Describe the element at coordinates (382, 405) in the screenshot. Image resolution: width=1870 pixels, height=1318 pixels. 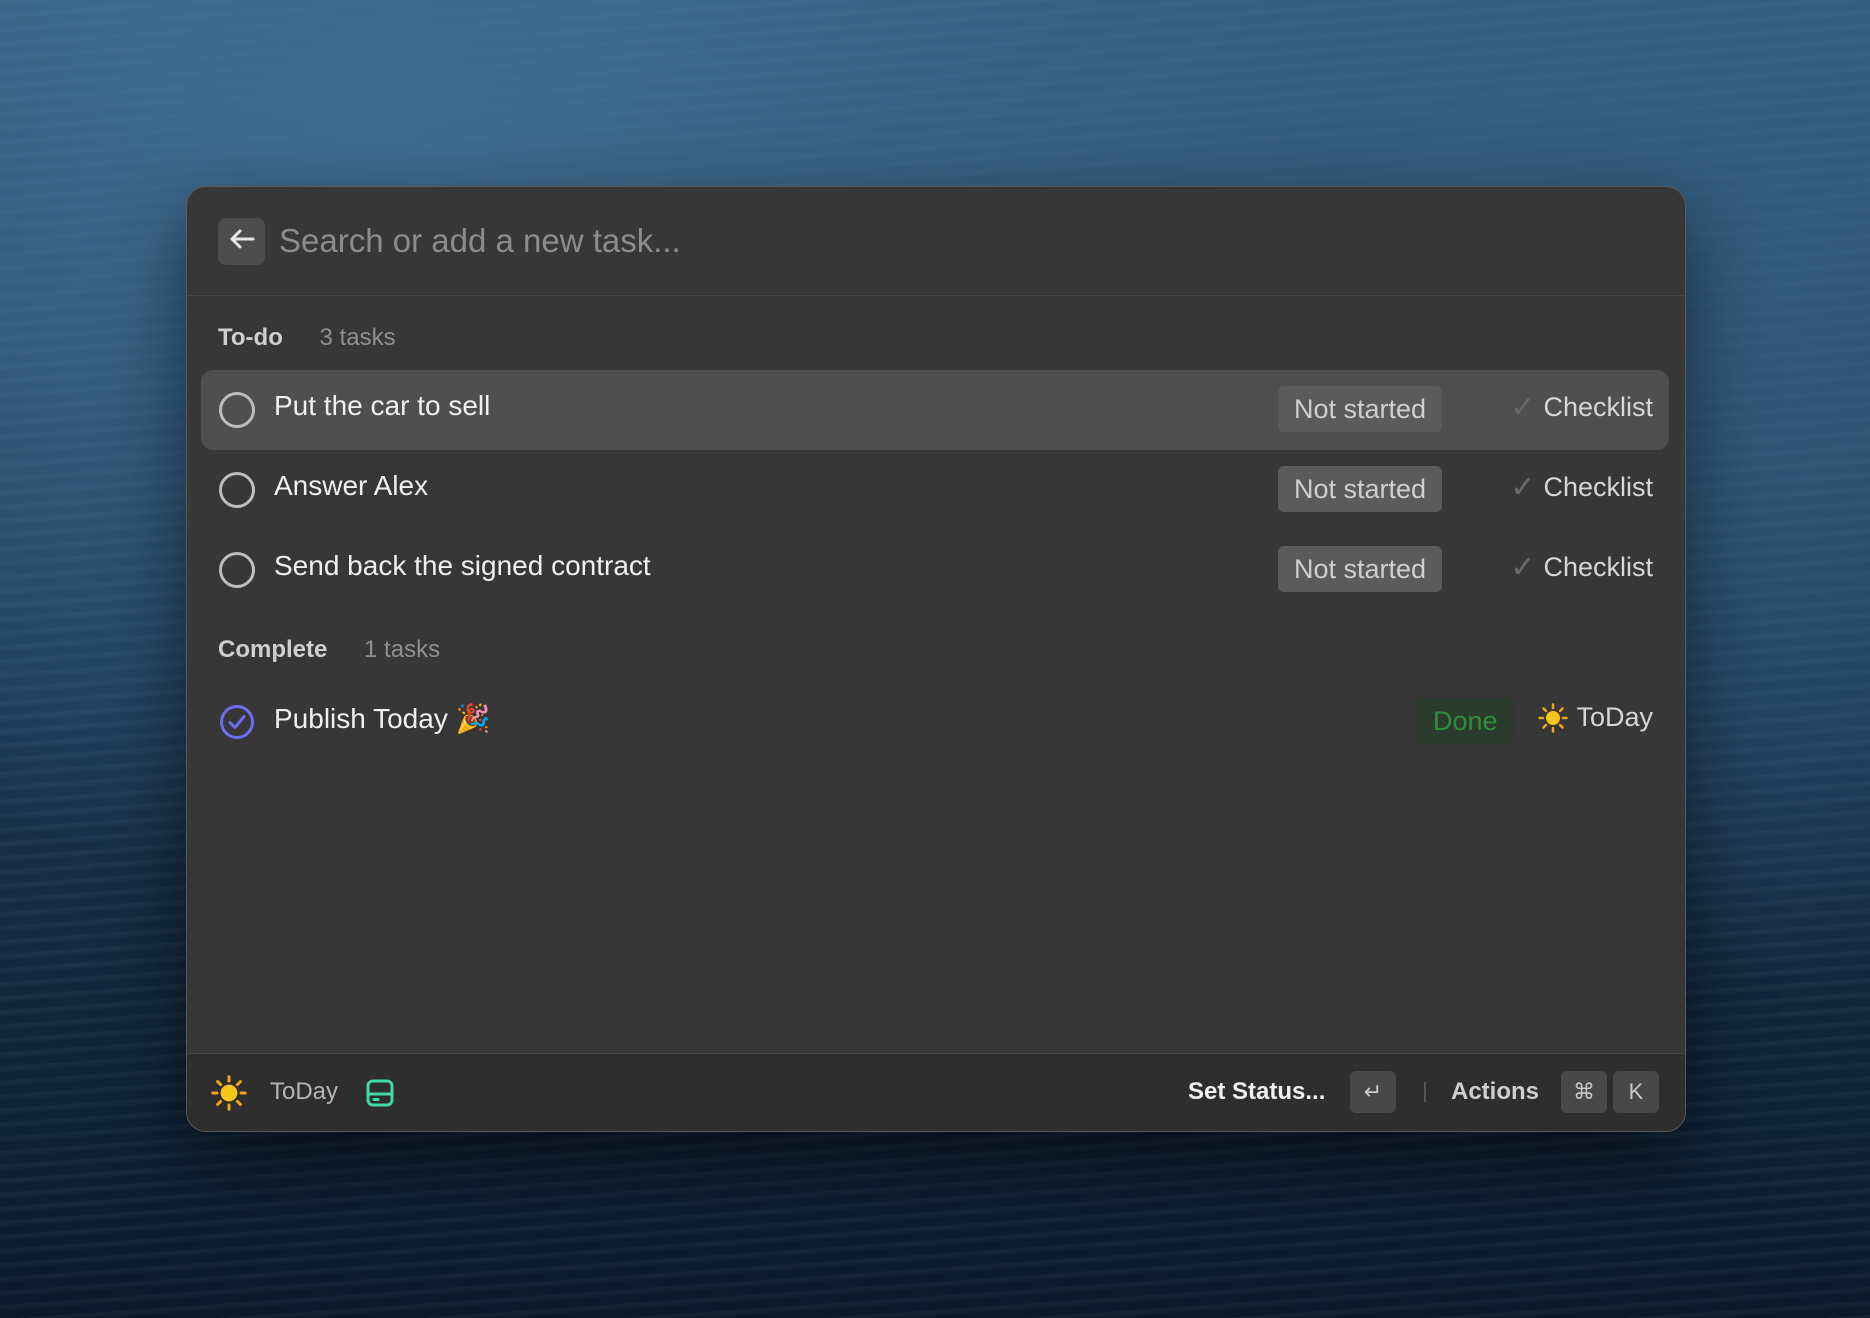
I see `task-title: Put the car to sell` at that location.